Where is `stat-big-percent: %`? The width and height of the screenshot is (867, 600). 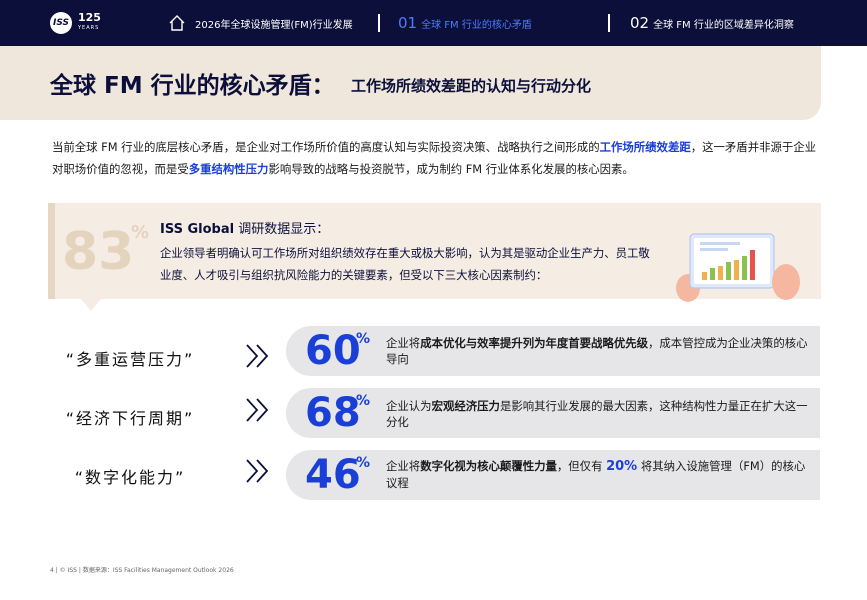 stat-big-percent: % is located at coordinates (140, 232).